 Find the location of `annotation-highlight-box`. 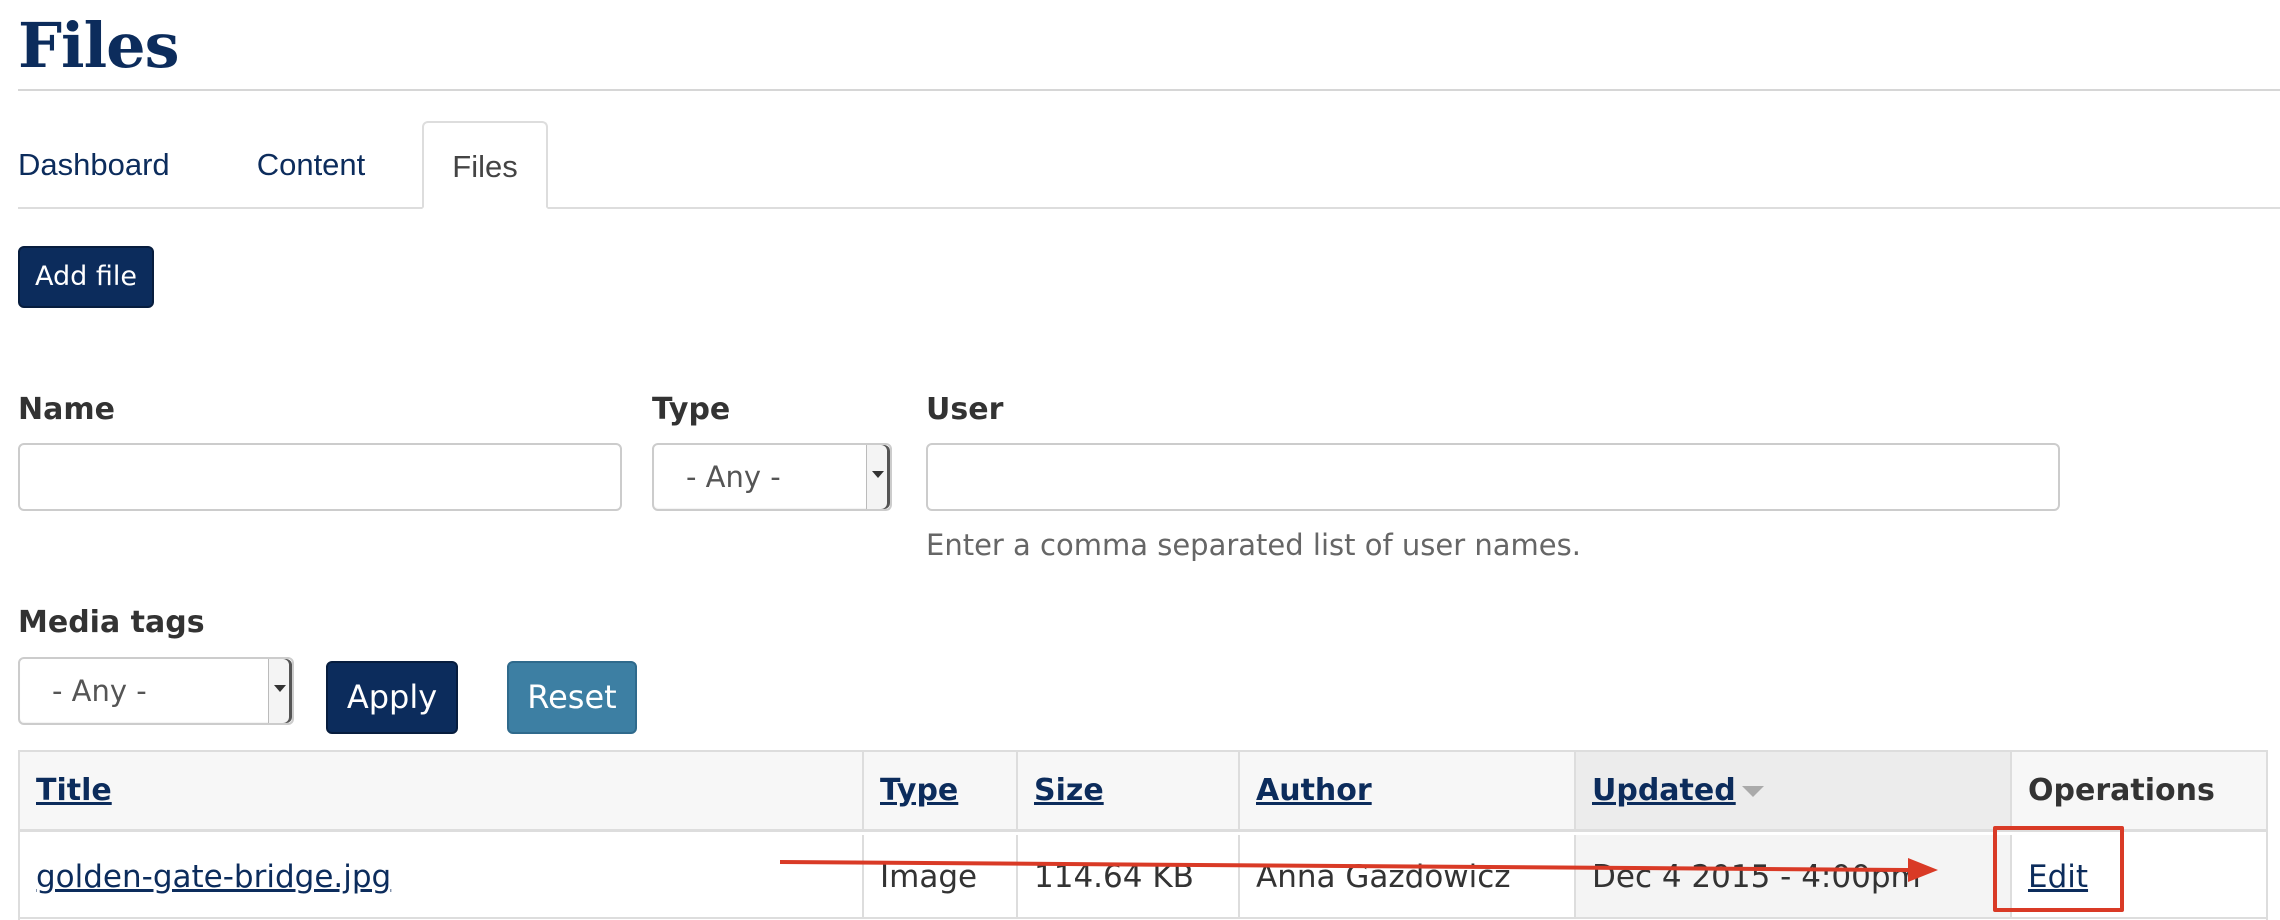

annotation-highlight-box is located at coordinates (2058, 869).